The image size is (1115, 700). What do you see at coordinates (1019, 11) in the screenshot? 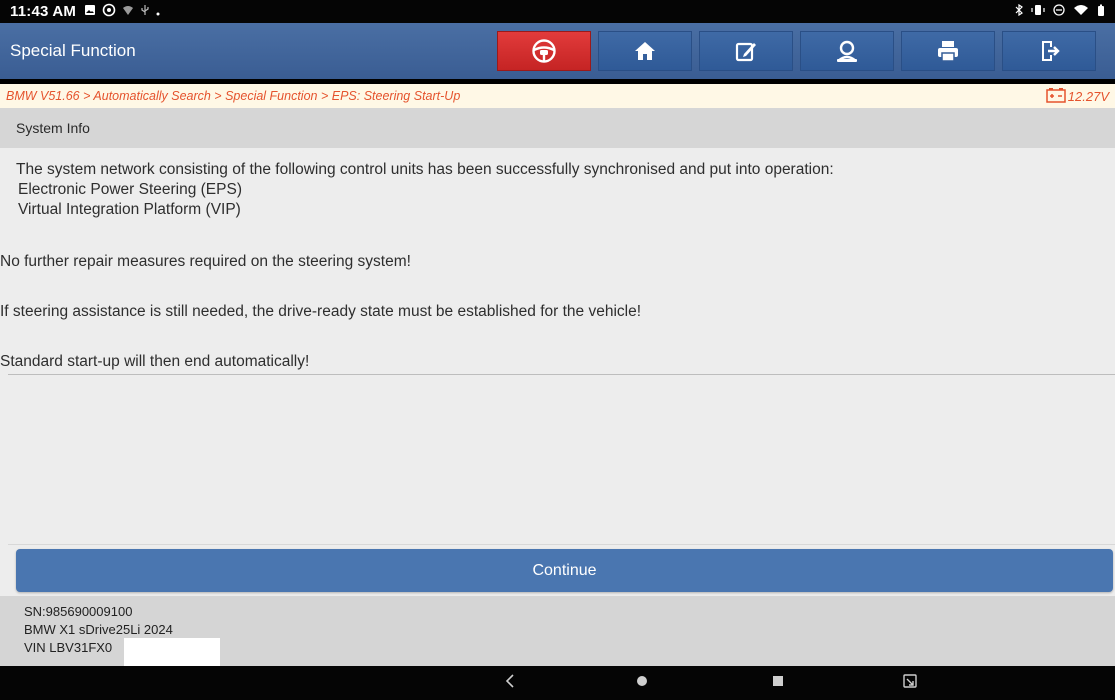
I see `bluetooth-icon` at bounding box center [1019, 11].